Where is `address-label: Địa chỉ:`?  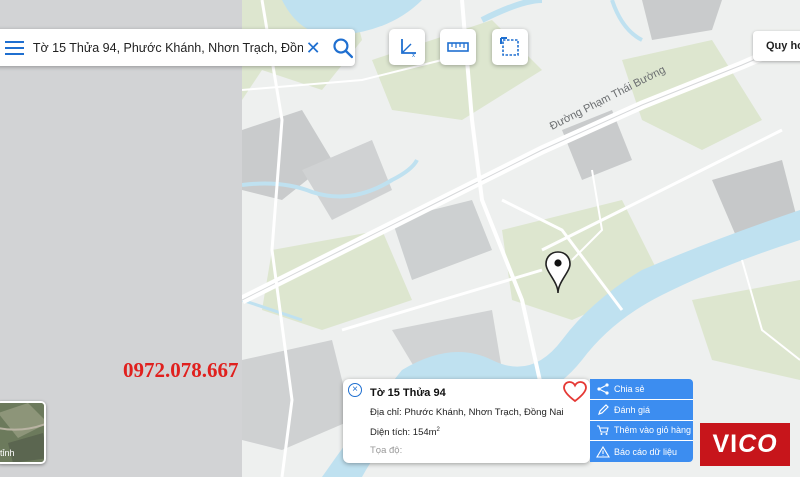 address-label: Địa chỉ: is located at coordinates (386, 412).